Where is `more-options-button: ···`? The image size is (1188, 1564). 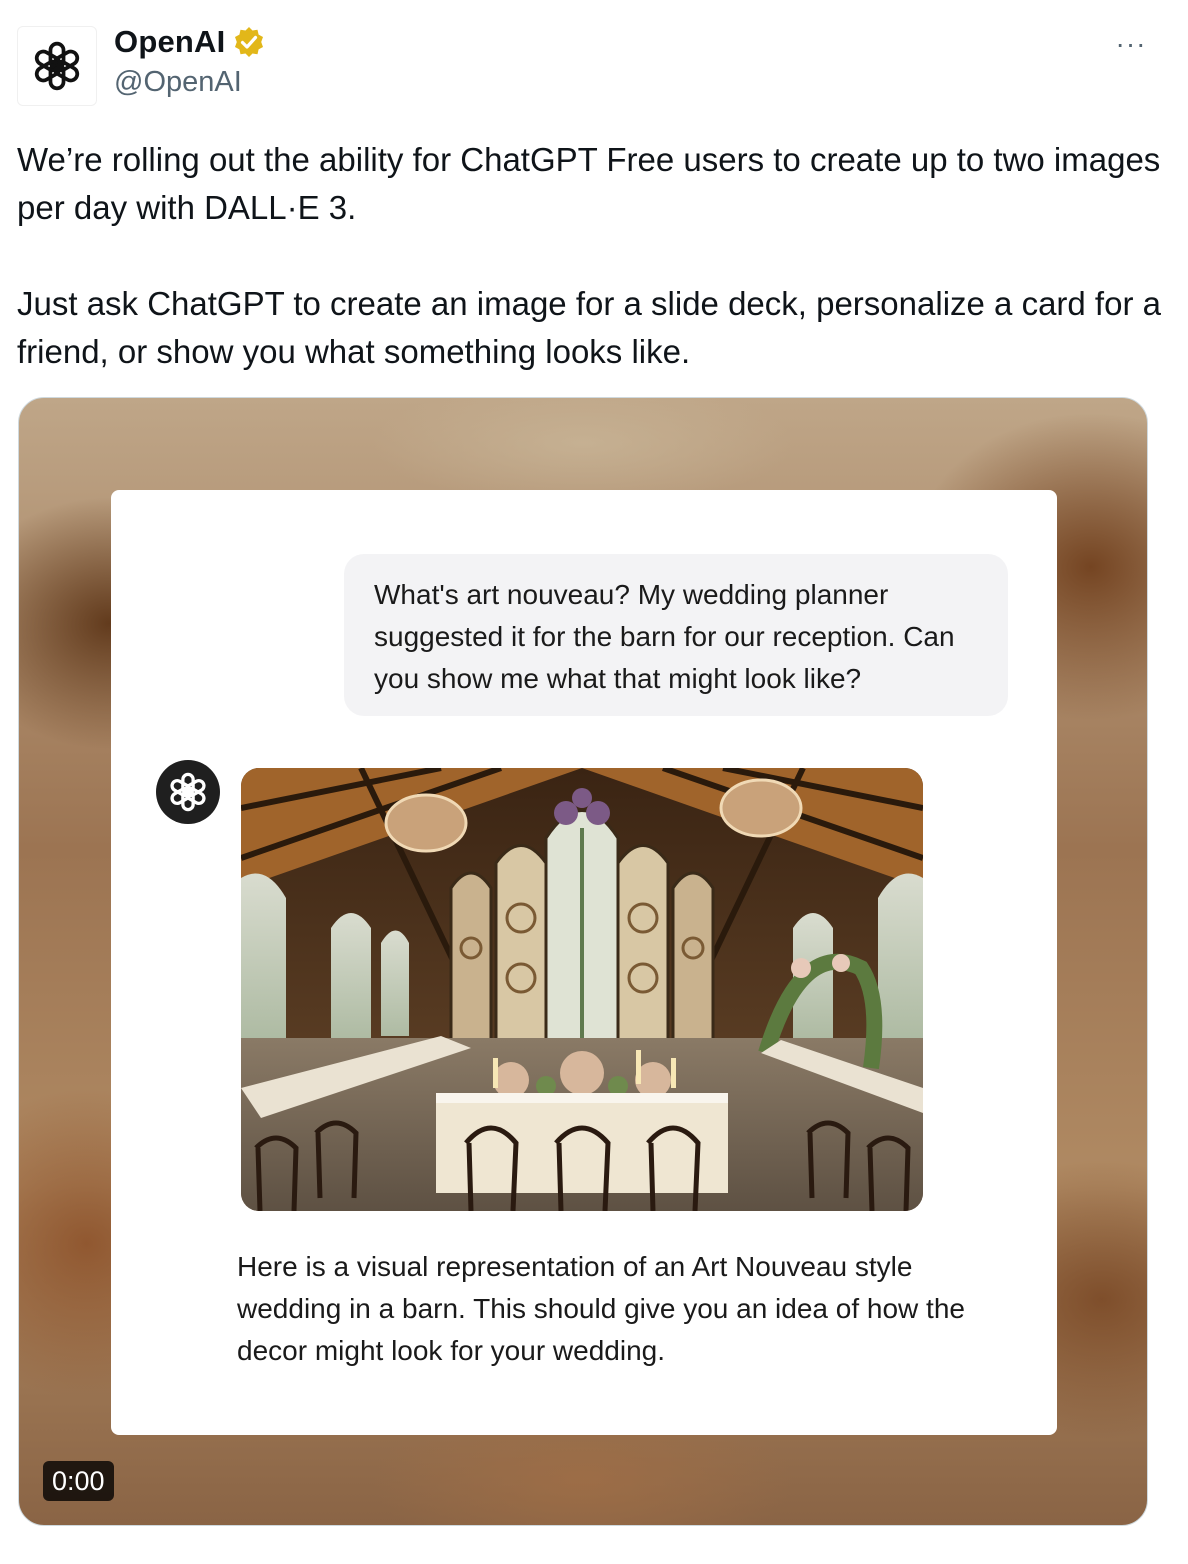 more-options-button: ··· is located at coordinates (1131, 44).